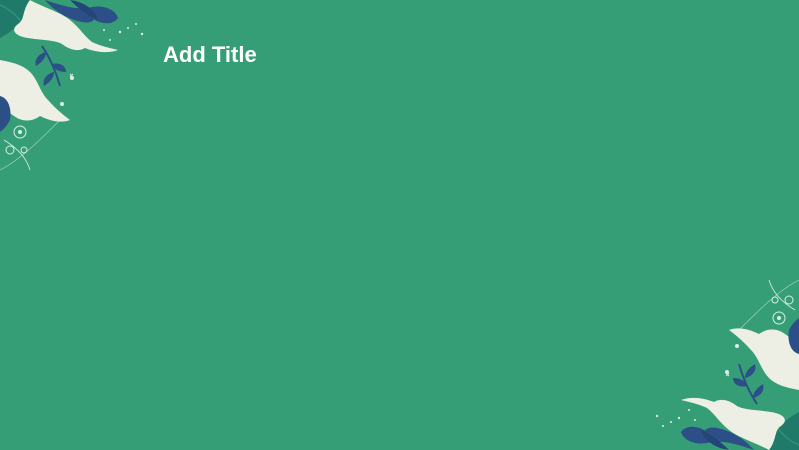 This screenshot has width=799, height=450. I want to click on slide-title: Add Title, so click(210, 55).